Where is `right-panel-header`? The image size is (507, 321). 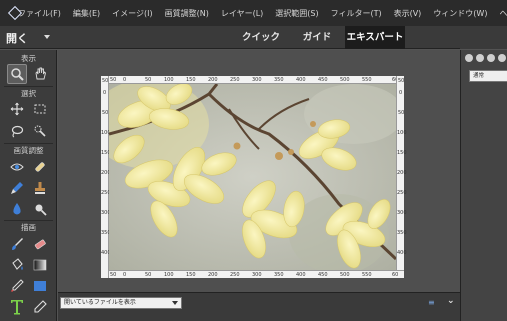
right-panel-header is located at coordinates (483, 37).